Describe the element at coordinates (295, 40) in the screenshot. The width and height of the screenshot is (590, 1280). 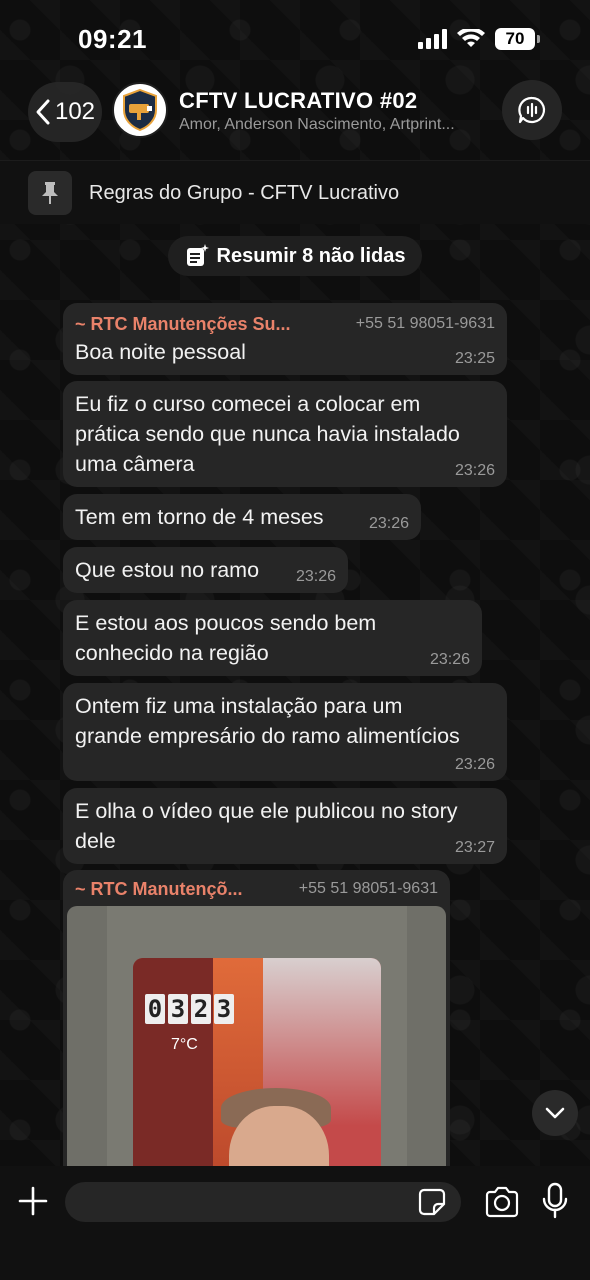
I see `status-bar: 09:21 70` at that location.